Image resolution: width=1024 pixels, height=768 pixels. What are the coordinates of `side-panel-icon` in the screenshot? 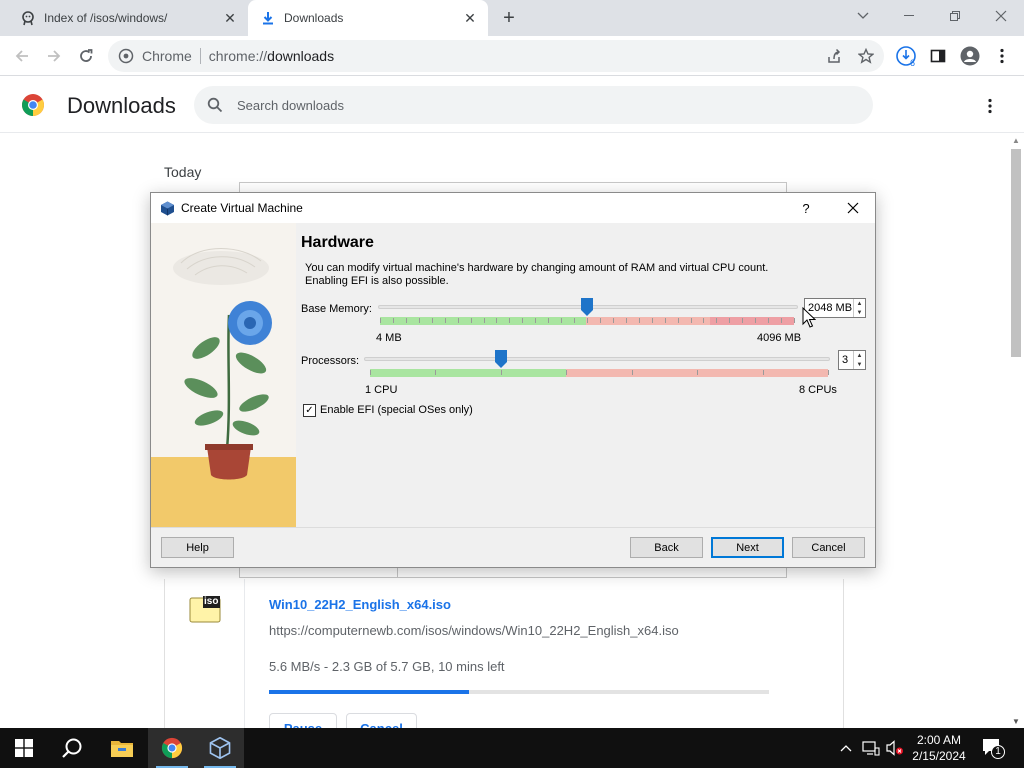 It's located at (938, 56).